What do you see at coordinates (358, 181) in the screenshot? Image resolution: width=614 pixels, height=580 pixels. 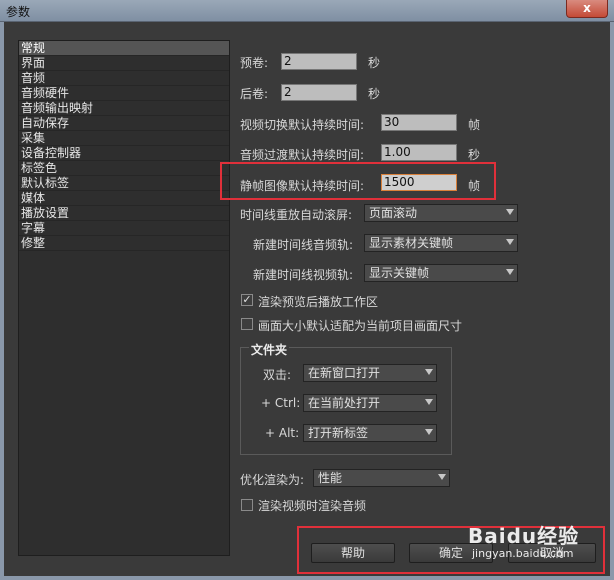 I see `highlight-box-still-image` at bounding box center [358, 181].